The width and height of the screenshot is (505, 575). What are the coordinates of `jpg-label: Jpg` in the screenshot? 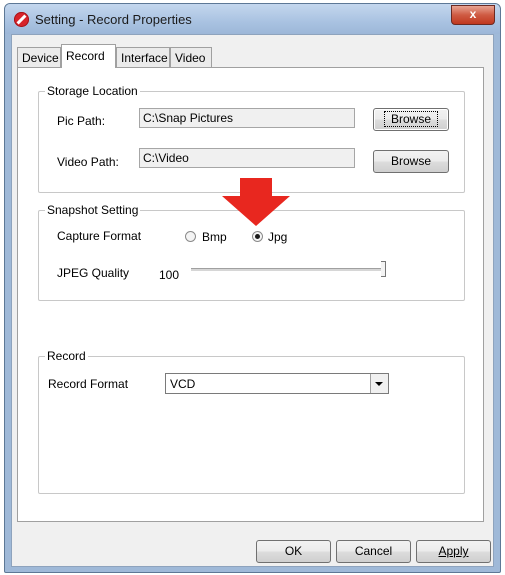 It's located at (277, 237).